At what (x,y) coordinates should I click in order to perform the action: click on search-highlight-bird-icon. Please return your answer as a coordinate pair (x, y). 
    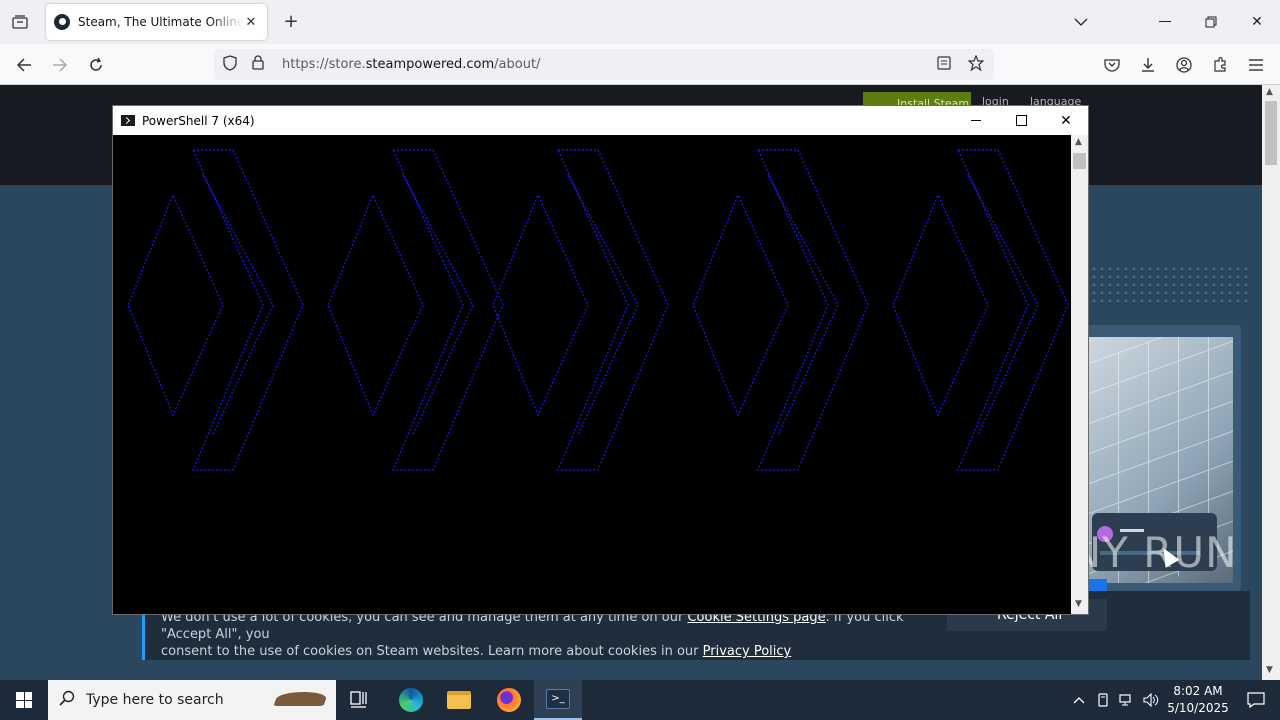
    Looking at the image, I should click on (301, 700).